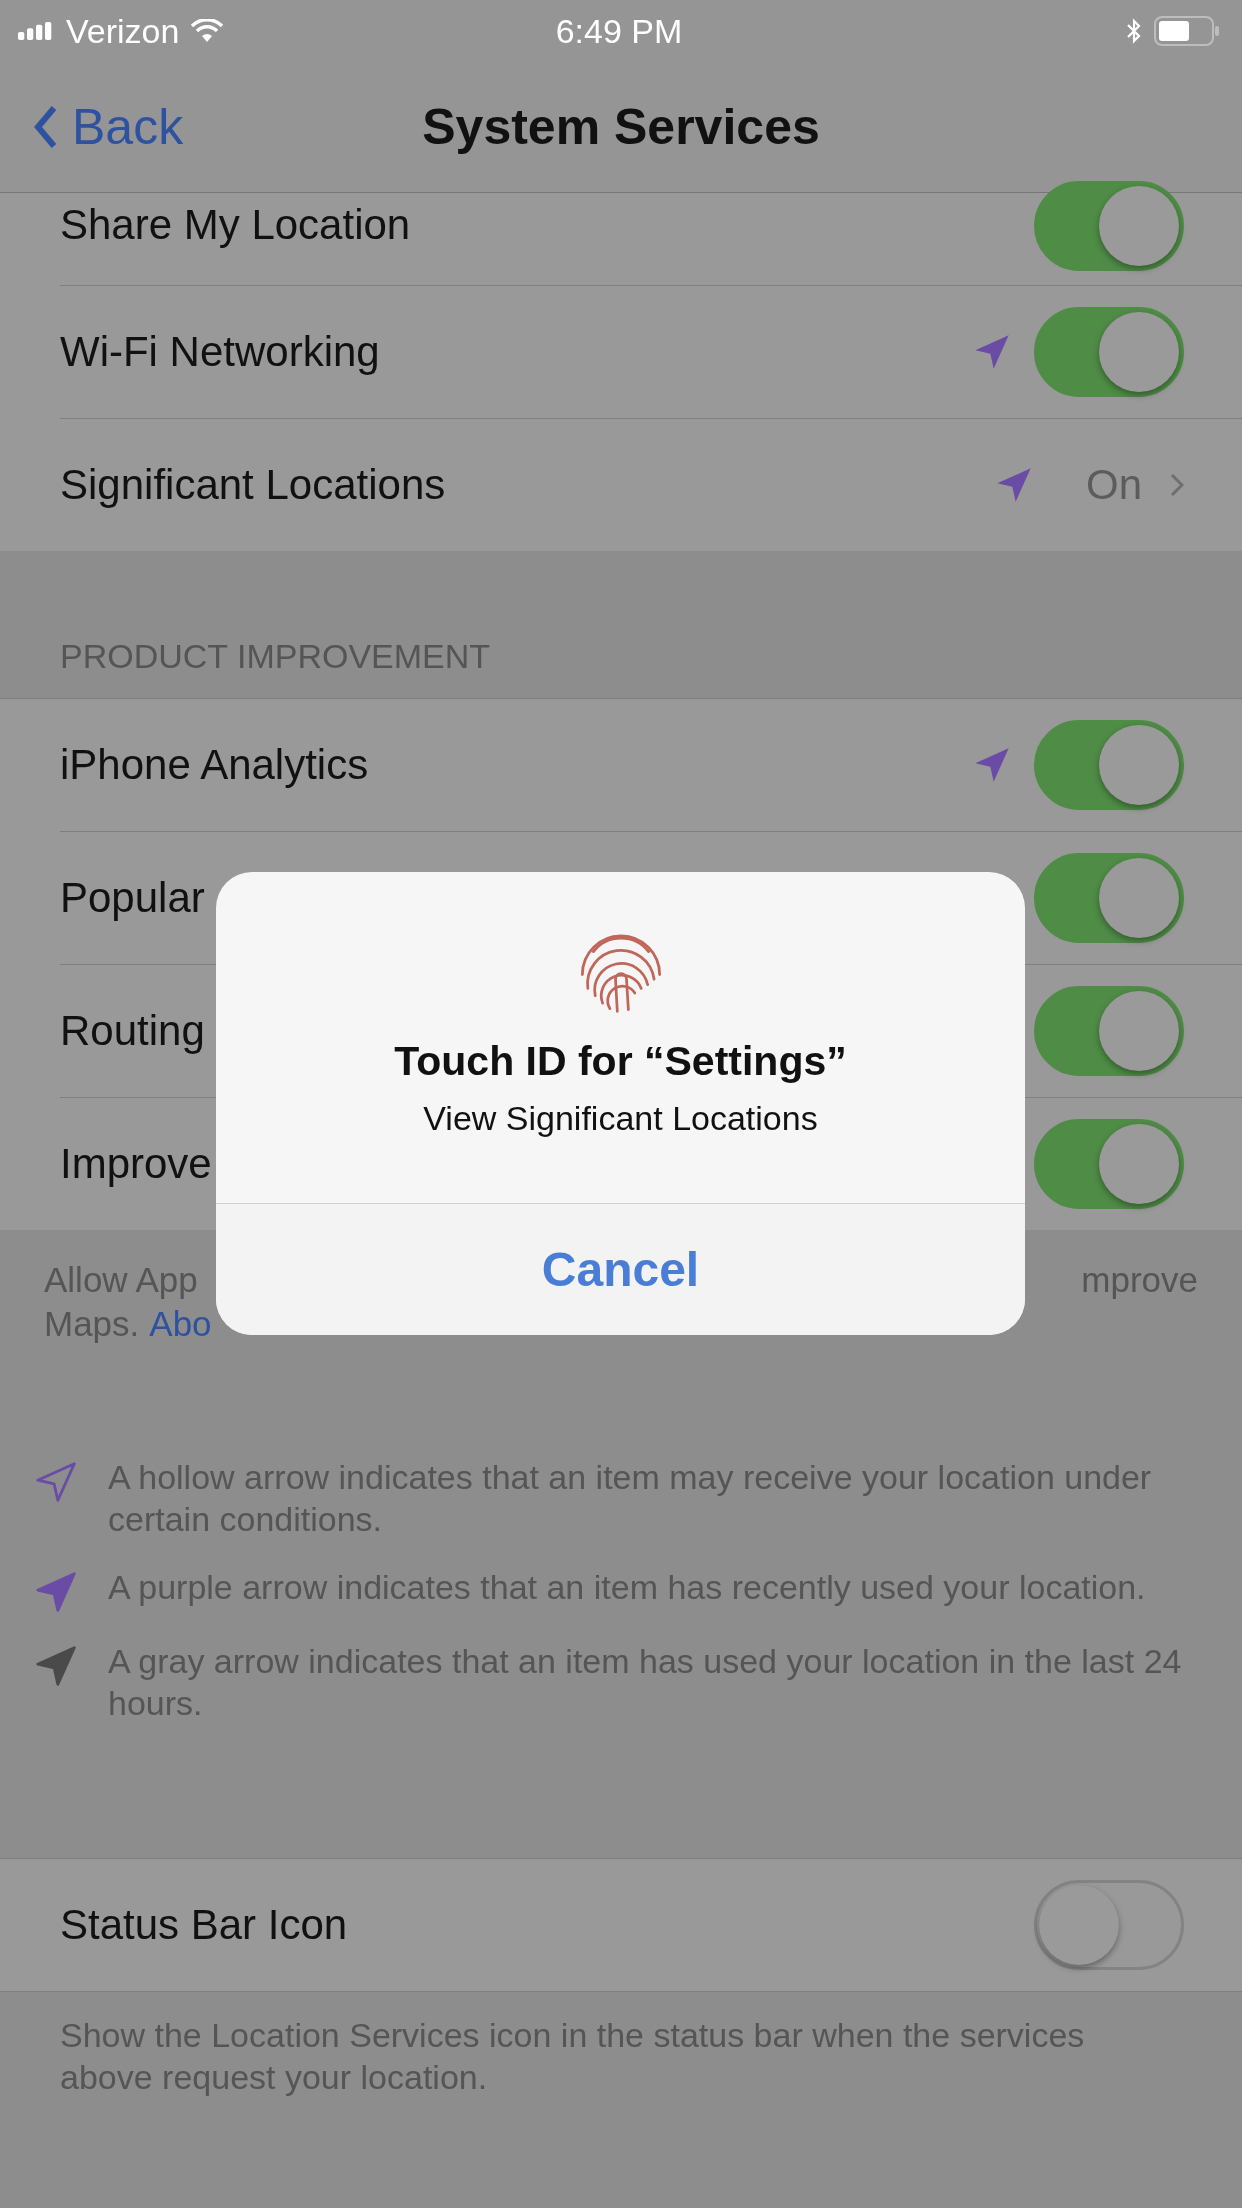 The image size is (1242, 2208). I want to click on back-chevron-icon, so click(46, 127).